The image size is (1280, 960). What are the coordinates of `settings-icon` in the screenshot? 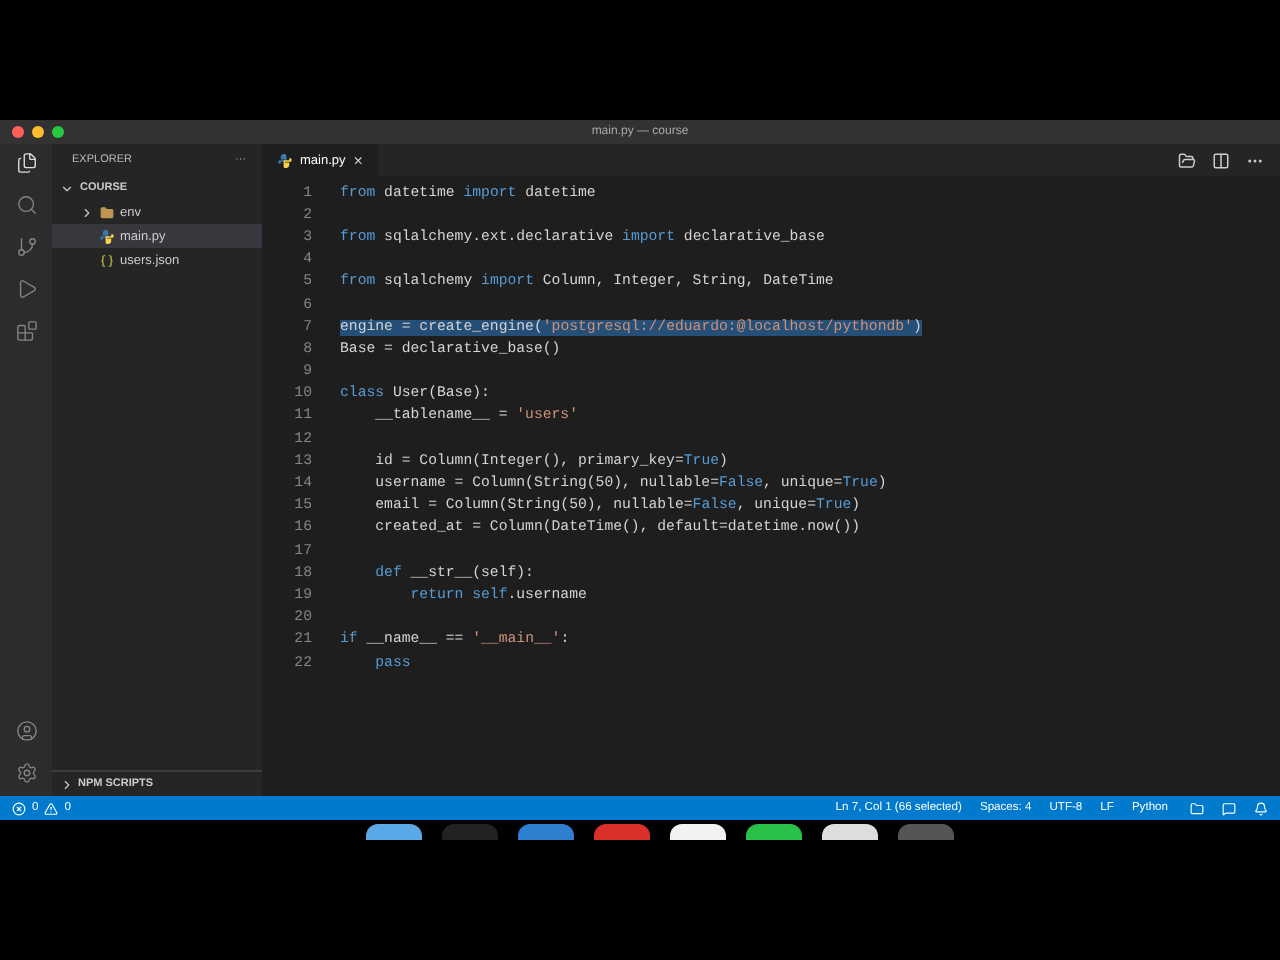 It's located at (26, 773).